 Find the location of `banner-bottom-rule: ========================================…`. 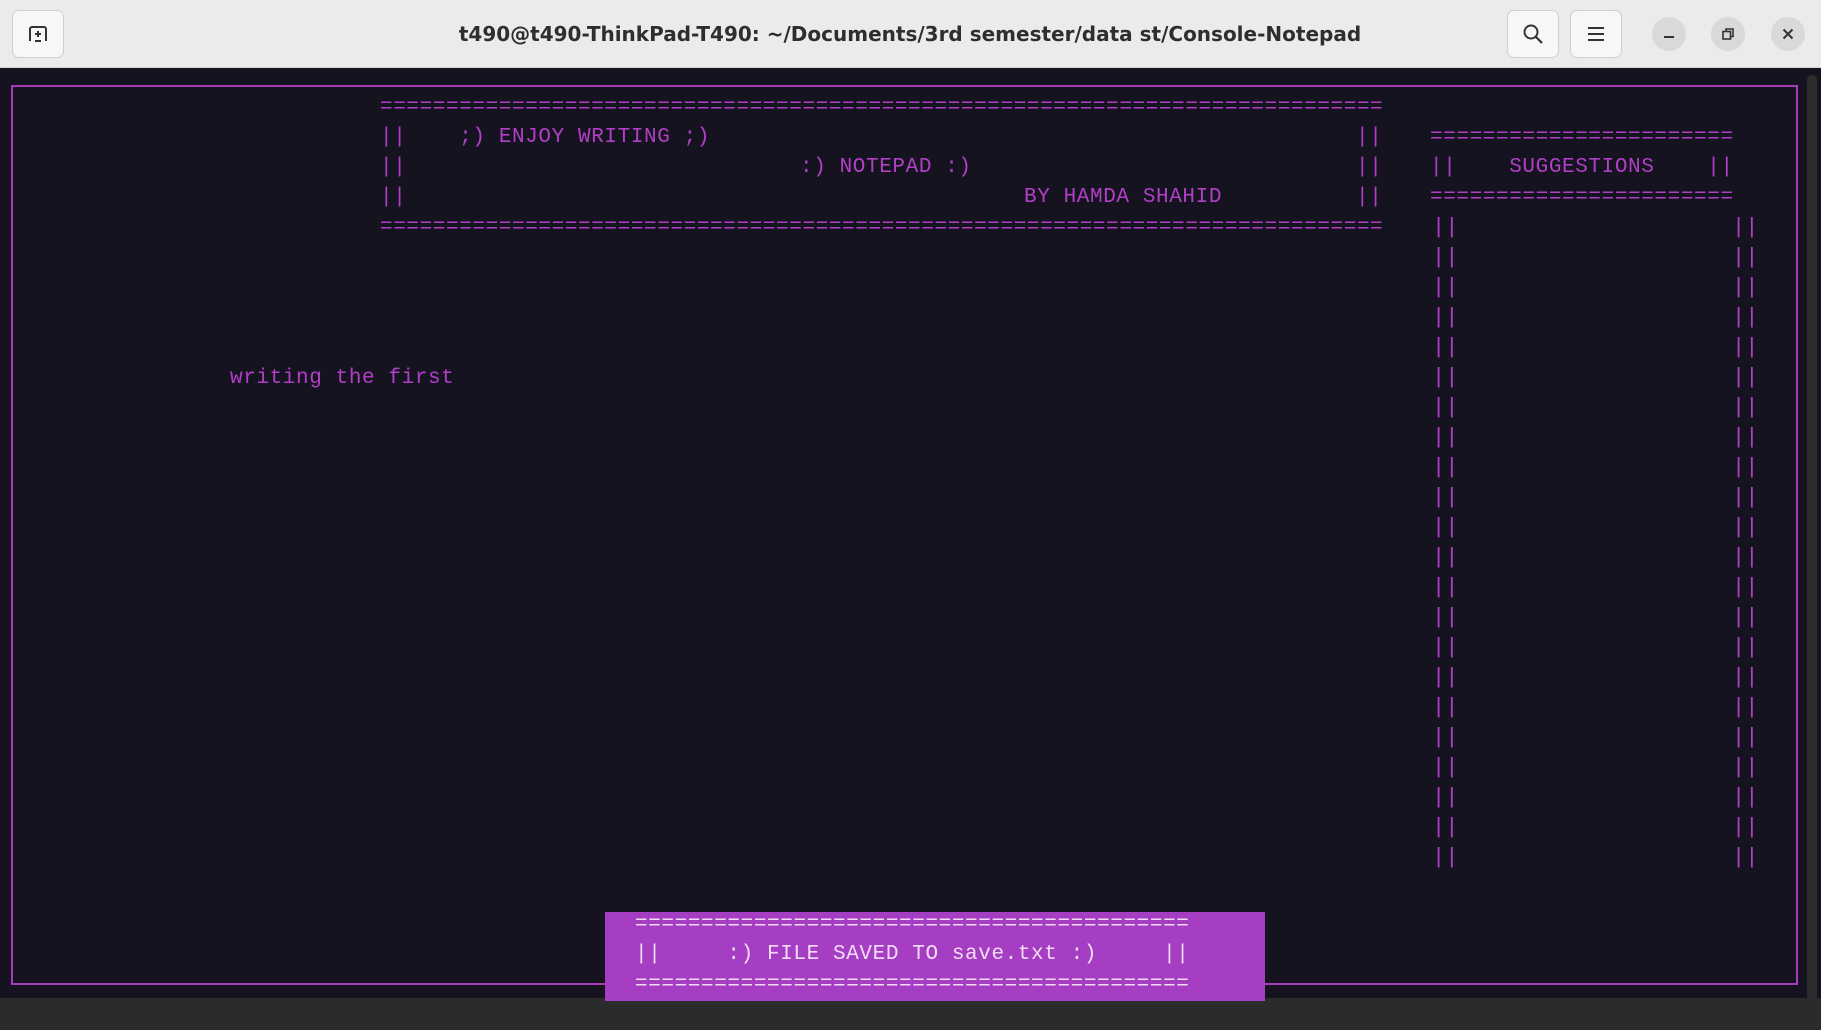

banner-bottom-rule: ========================================… is located at coordinates (912, 984).